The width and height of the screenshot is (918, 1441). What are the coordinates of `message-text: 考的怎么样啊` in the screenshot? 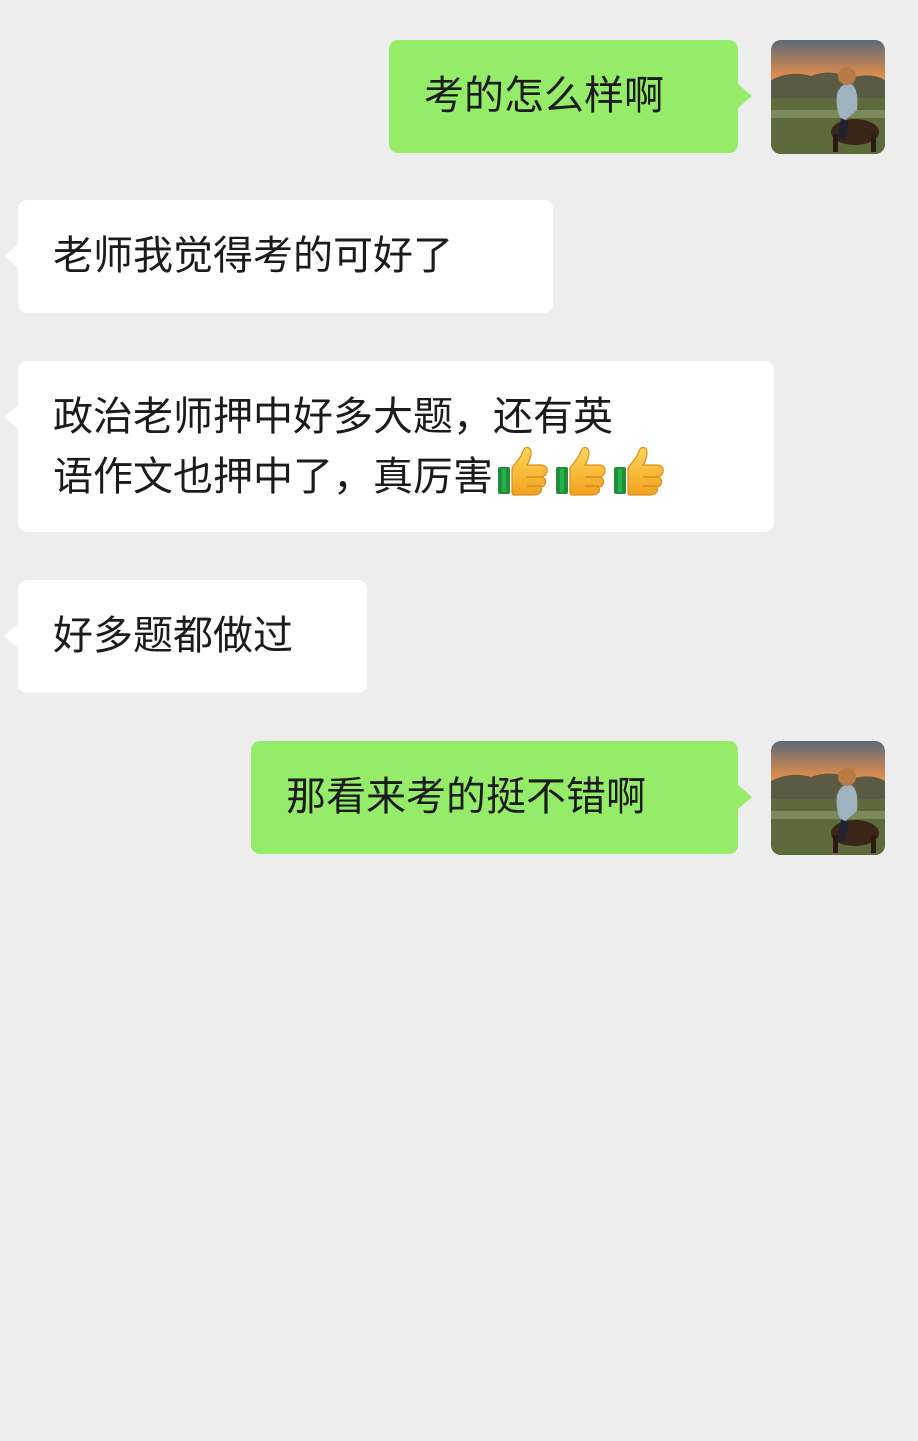 It's located at (544, 96).